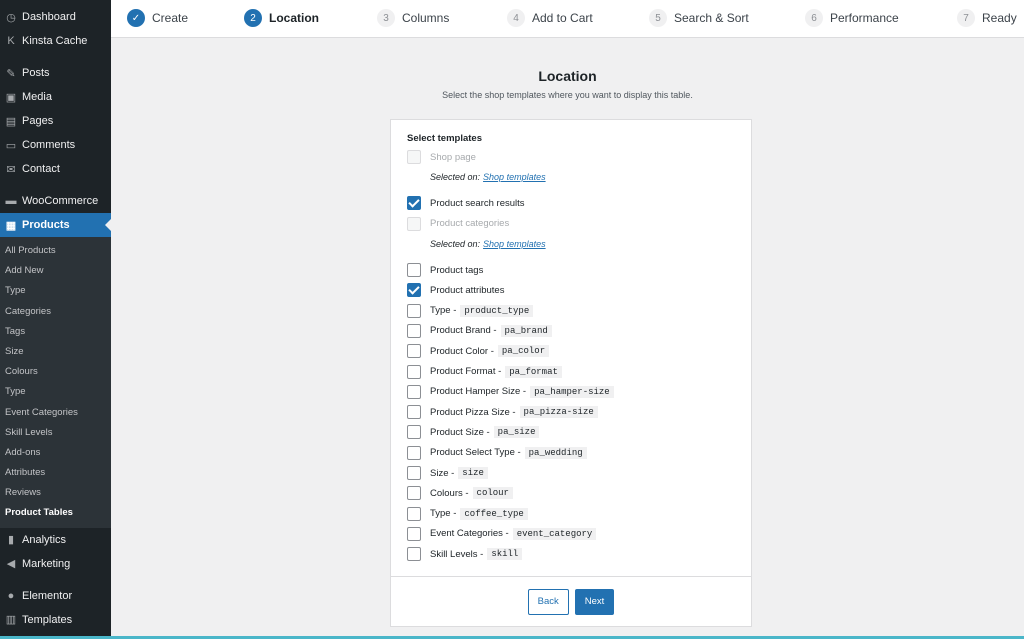 The height and width of the screenshot is (639, 1024). I want to click on option-label: Product Color -, so click(462, 351).